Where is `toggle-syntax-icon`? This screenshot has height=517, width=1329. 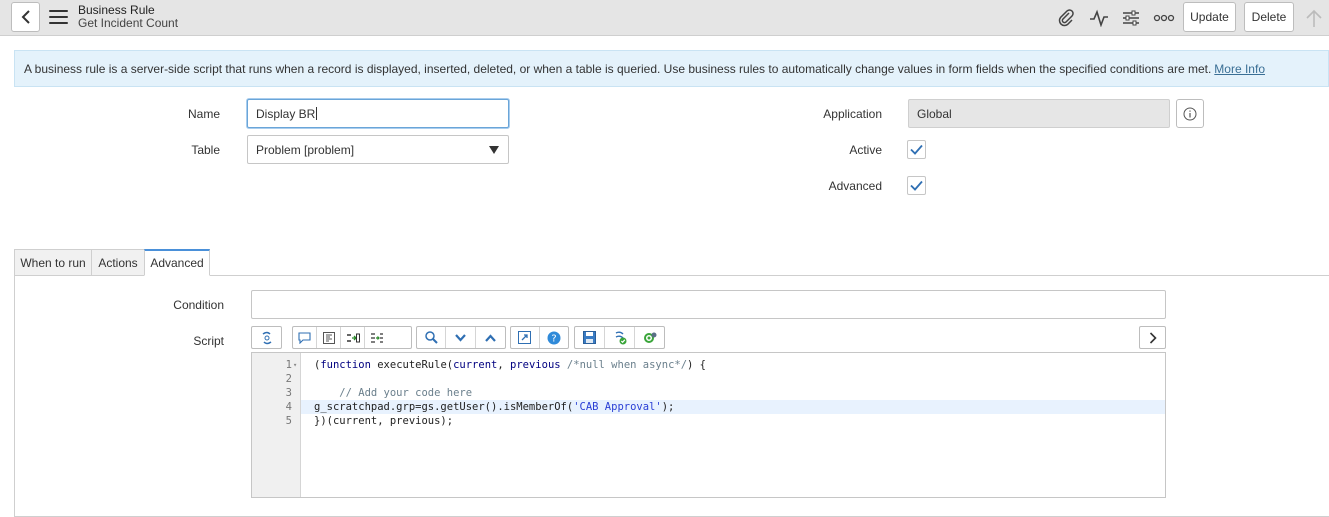
toggle-syntax-icon is located at coordinates (266, 337).